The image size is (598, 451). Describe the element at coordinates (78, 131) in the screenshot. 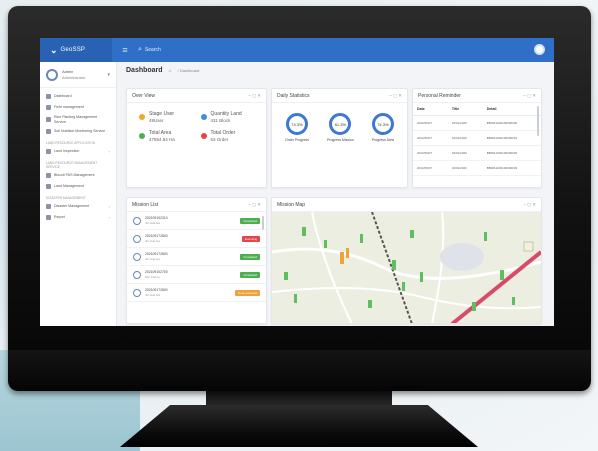

I see `sidebar-item: Soil Nutrition Monitoring Service` at that location.